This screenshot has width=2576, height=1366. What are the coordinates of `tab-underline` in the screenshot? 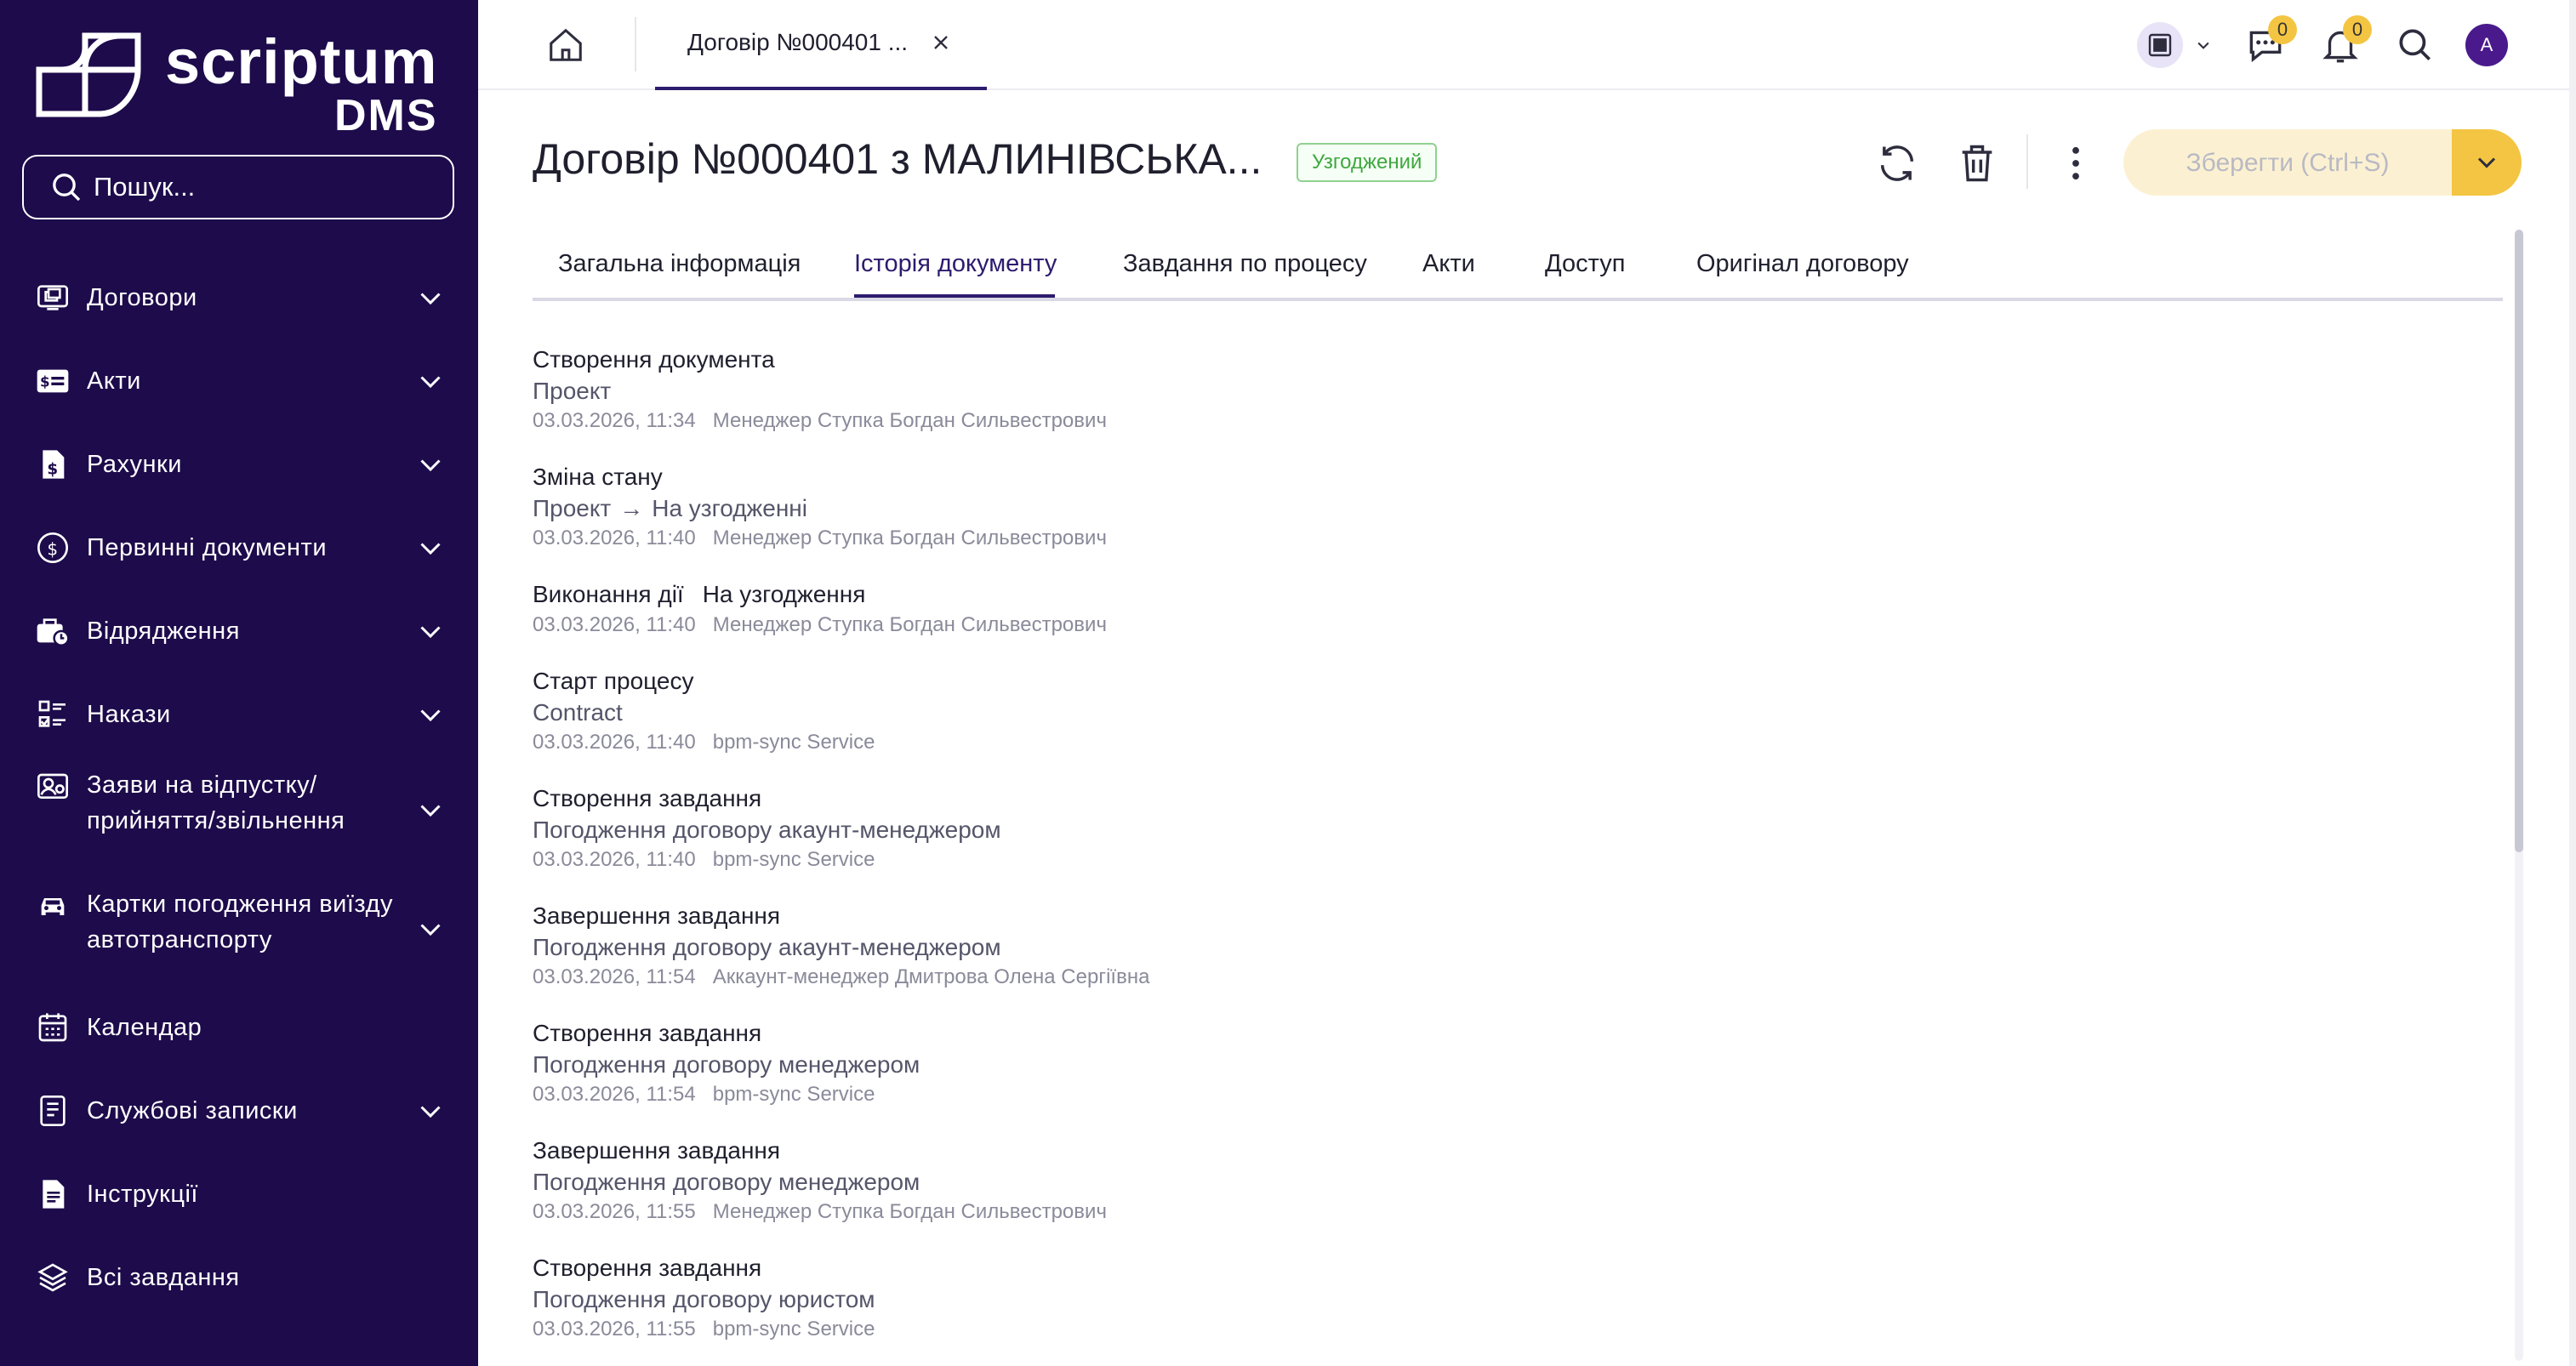 It's located at (821, 88).